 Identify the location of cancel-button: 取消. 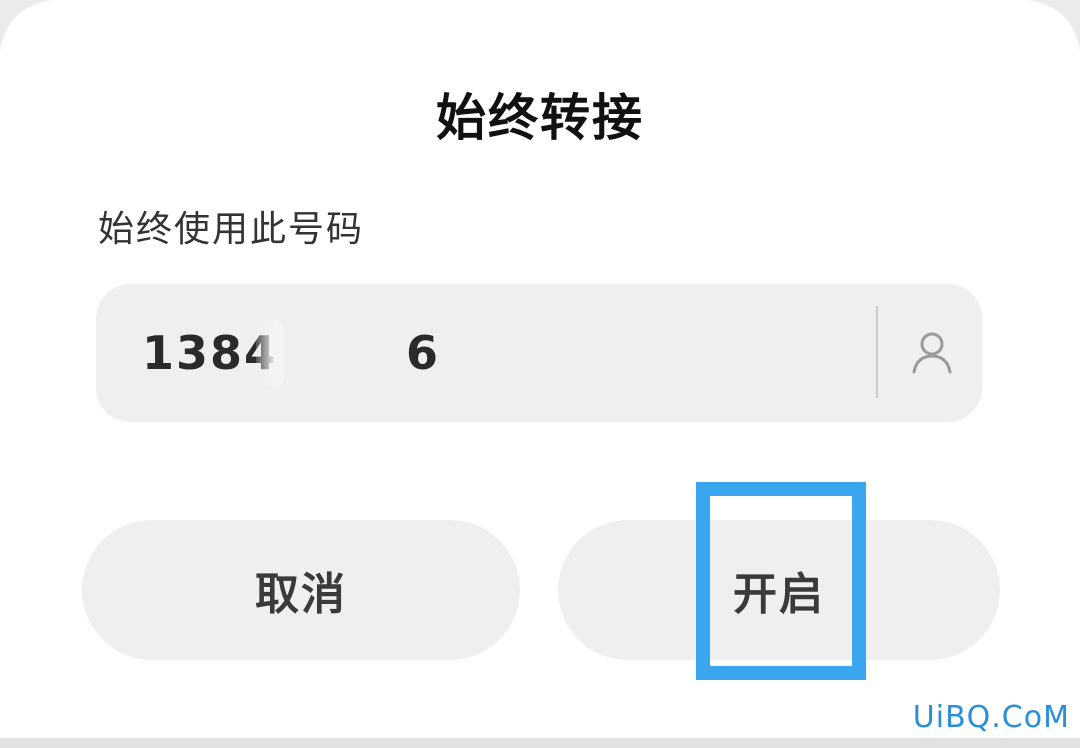
(301, 590).